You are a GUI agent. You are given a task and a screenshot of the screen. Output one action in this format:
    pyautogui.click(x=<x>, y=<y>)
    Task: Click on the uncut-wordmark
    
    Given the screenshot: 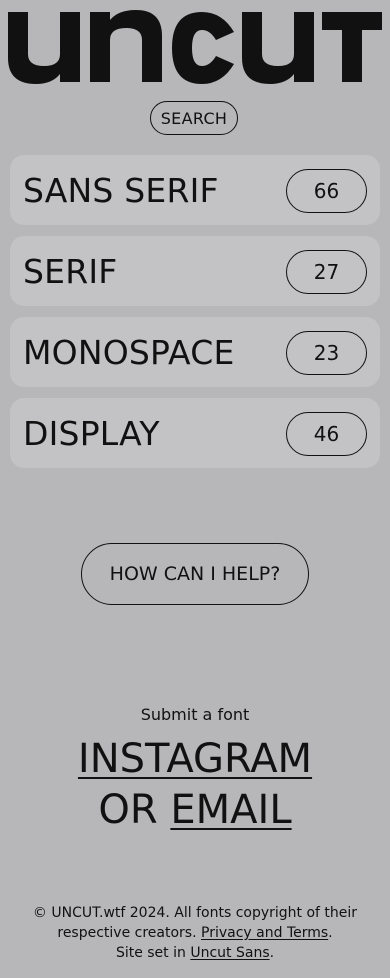 What is the action you would take?
    pyautogui.click(x=195, y=47)
    